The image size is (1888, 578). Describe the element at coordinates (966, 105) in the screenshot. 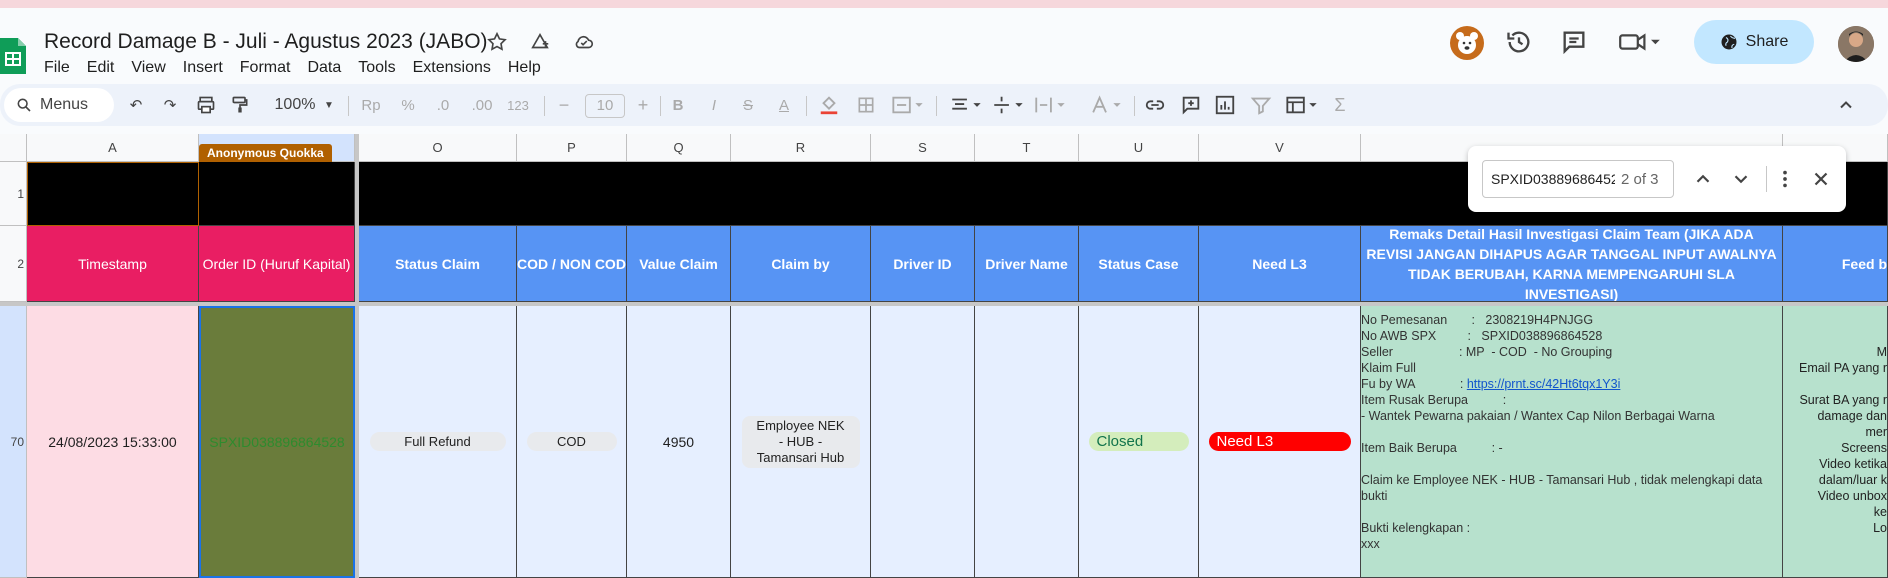

I see `horizontal-align-icon` at that location.